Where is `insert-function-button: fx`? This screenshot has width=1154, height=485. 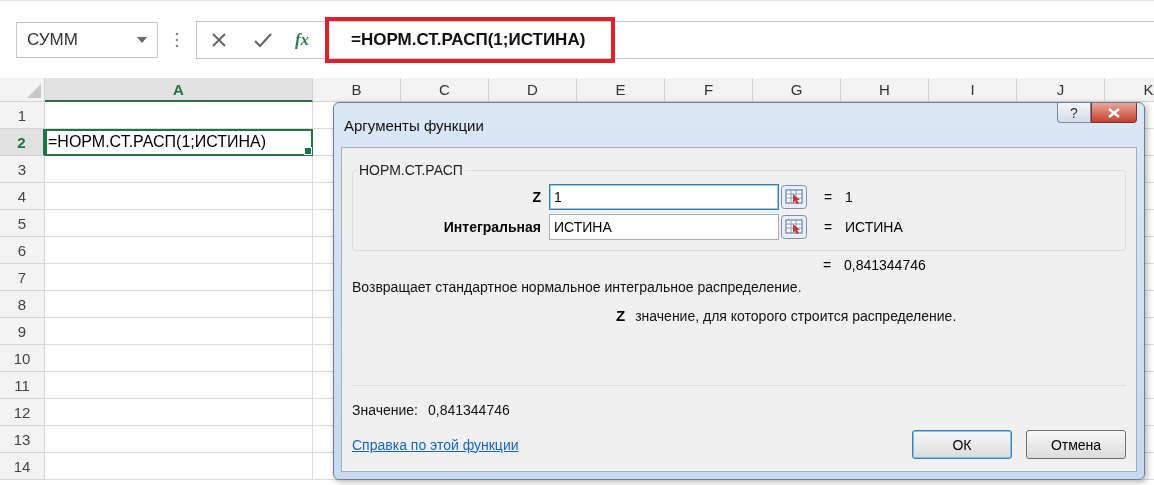 insert-function-button: fx is located at coordinates (302, 39).